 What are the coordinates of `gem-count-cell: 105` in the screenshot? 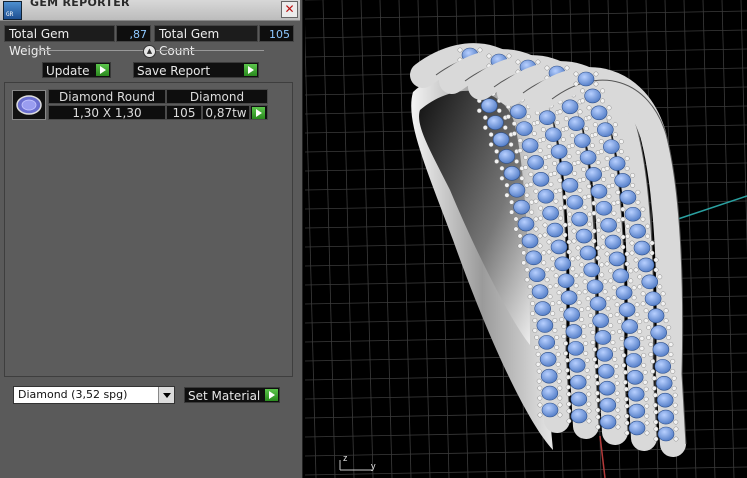 It's located at (184, 112).